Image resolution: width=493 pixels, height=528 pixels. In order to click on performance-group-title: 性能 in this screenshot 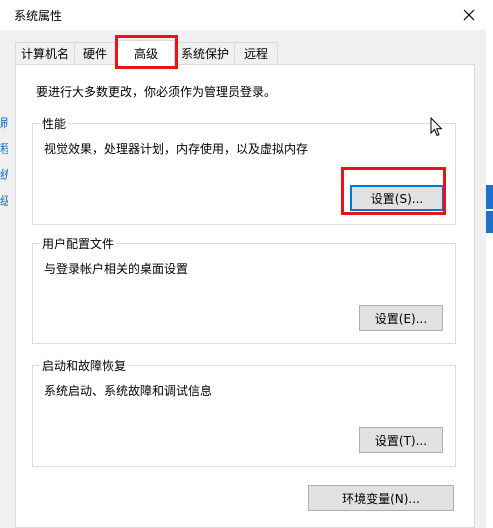, I will do `click(54, 123)`.